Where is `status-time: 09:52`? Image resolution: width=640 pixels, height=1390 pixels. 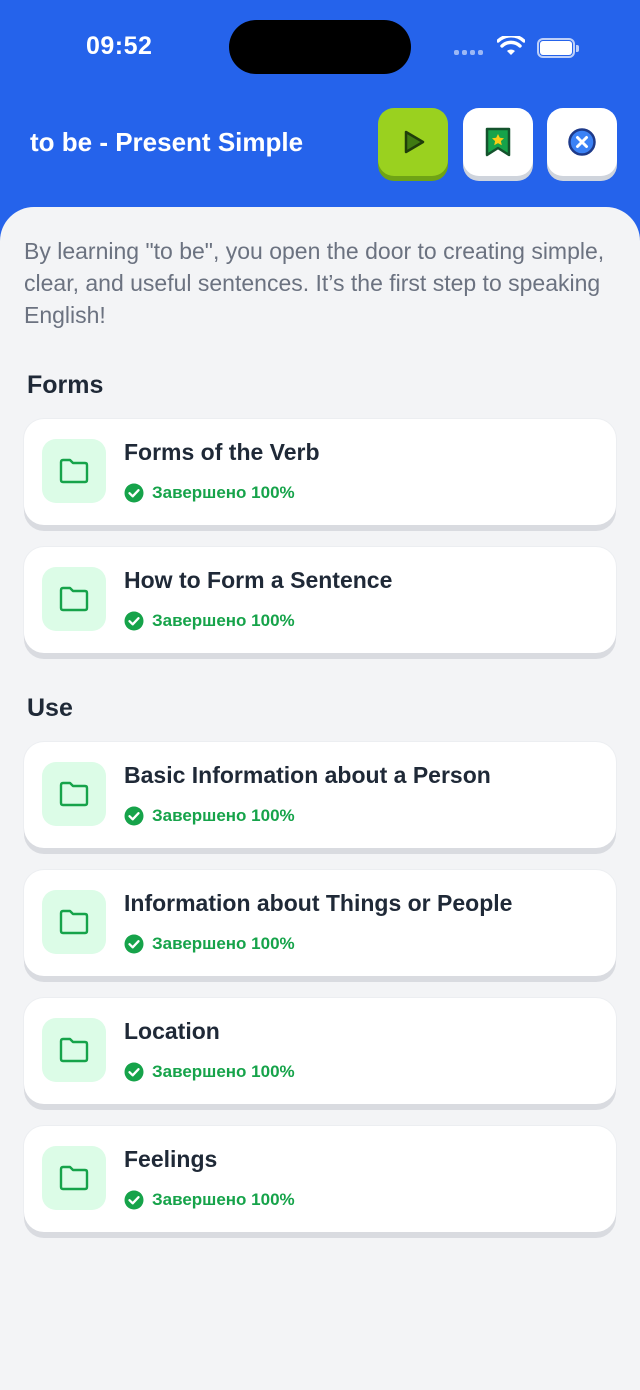
status-time: 09:52 is located at coordinates (119, 46).